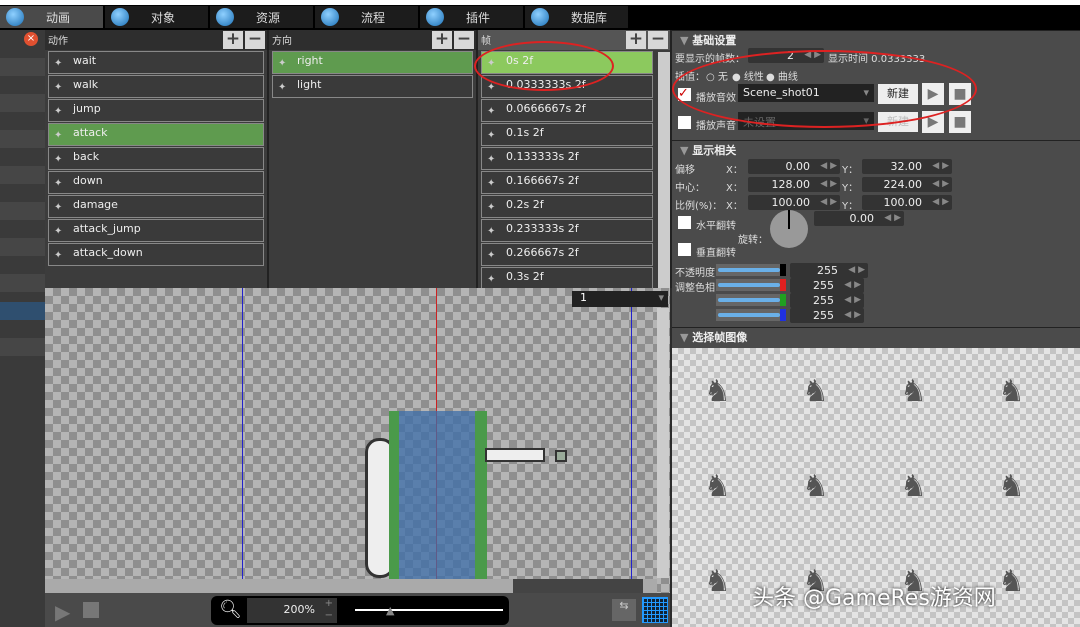 The width and height of the screenshot is (1080, 627). Describe the element at coordinates (544, 66) in the screenshot. I see `highlight-ellipse` at that location.